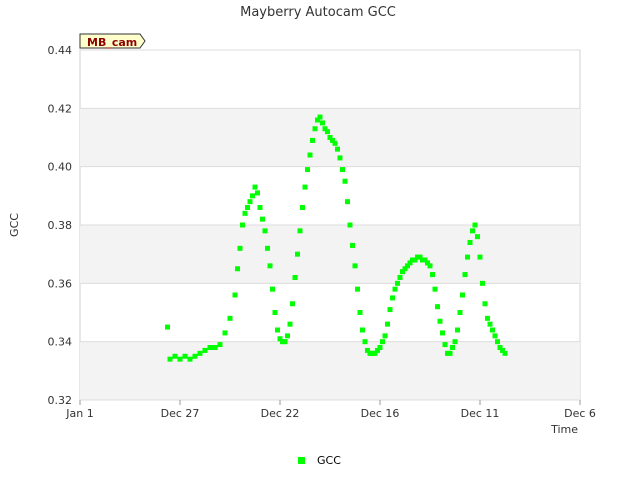 This screenshot has width=640, height=480. I want to click on x-axis-ticks: Jan 1 Dec 27 Dec 22 Dec 16 Dec 11 Dec 6, so click(330, 410).